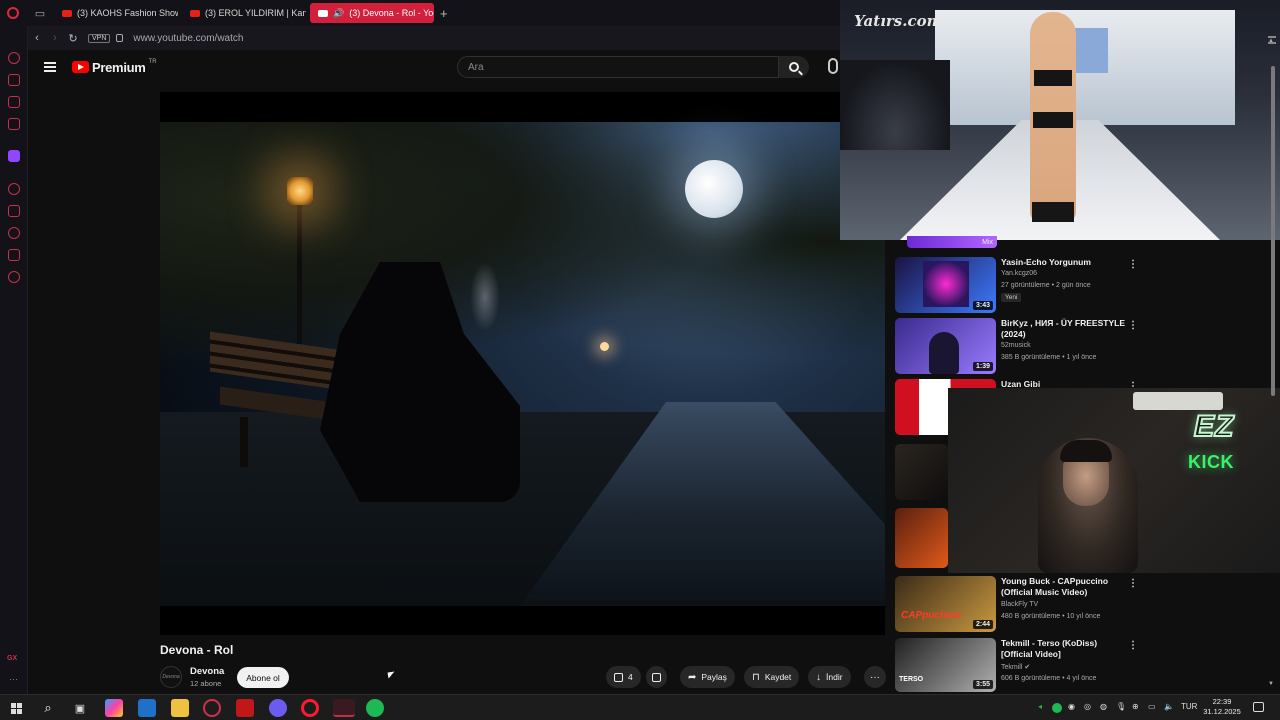 This screenshot has width=1280, height=720. What do you see at coordinates (945, 285) in the screenshot?
I see `rec-thumbnail: 3:43` at bounding box center [945, 285].